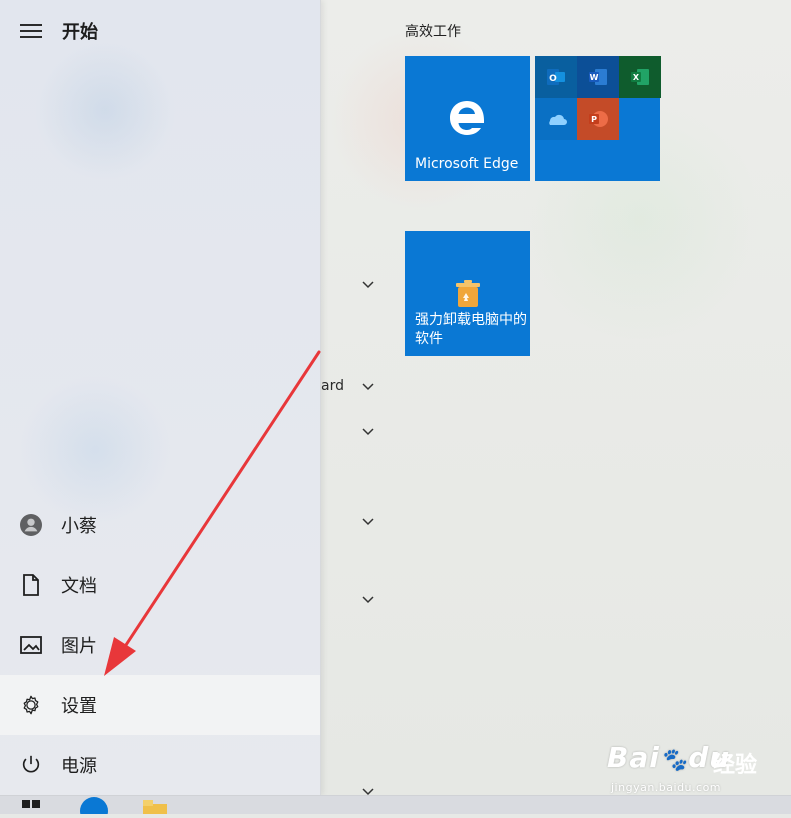  I want to click on svg-text: X, so click(636, 77).